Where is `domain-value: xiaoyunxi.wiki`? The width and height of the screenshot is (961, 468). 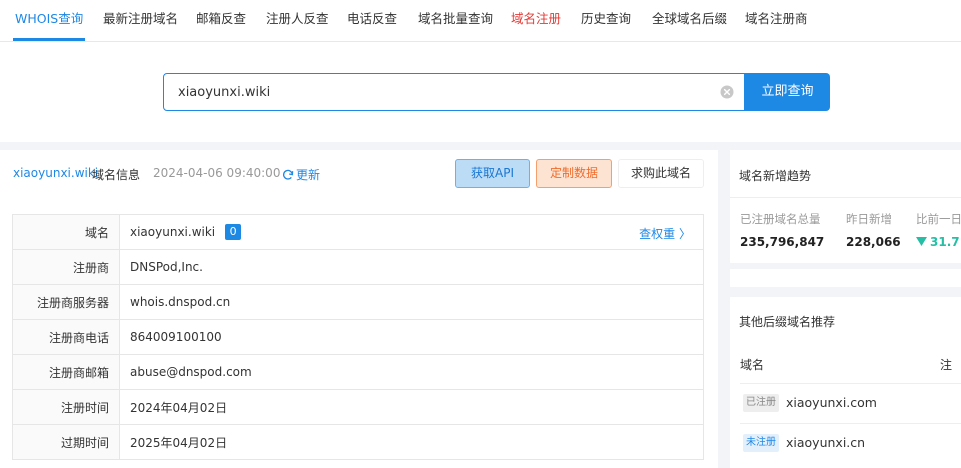 domain-value: xiaoyunxi.wiki is located at coordinates (173, 232).